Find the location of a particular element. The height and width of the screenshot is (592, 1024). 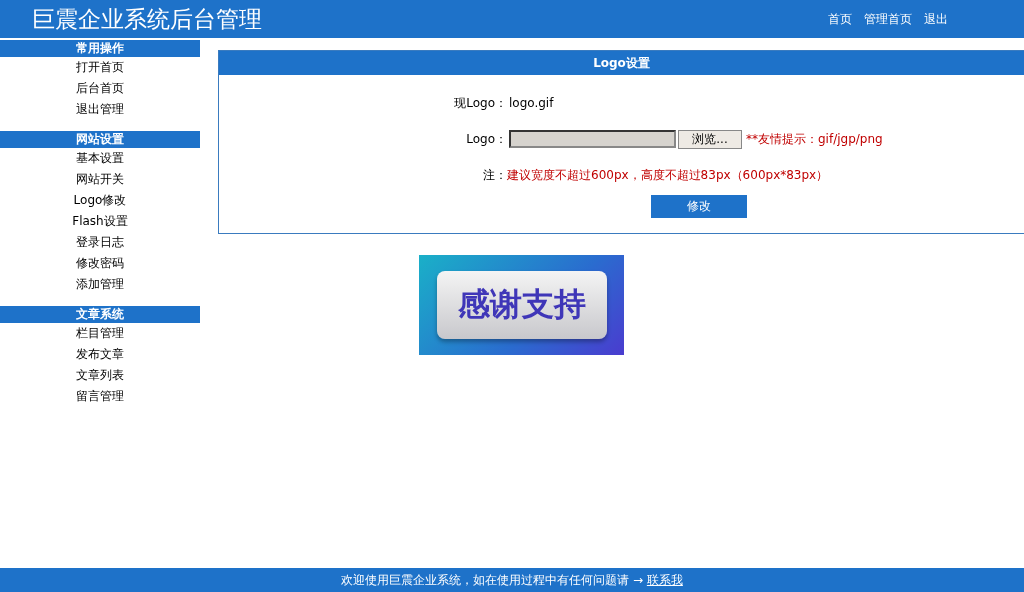

sidebar-section-header: 常用操作 is located at coordinates (100, 48).